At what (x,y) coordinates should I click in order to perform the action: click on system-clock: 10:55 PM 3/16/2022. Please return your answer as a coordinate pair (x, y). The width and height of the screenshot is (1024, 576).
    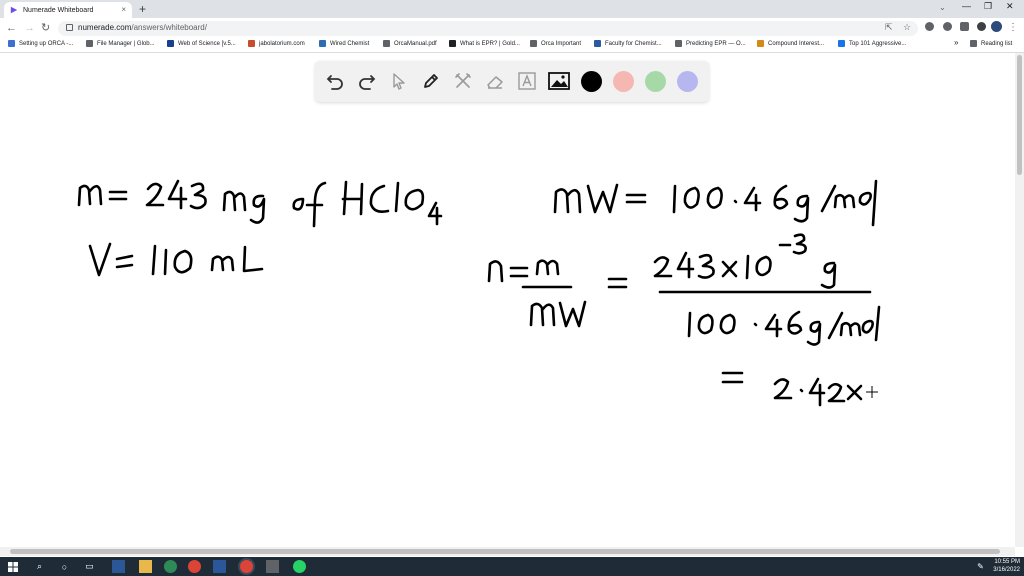
    Looking at the image, I should click on (1006, 566).